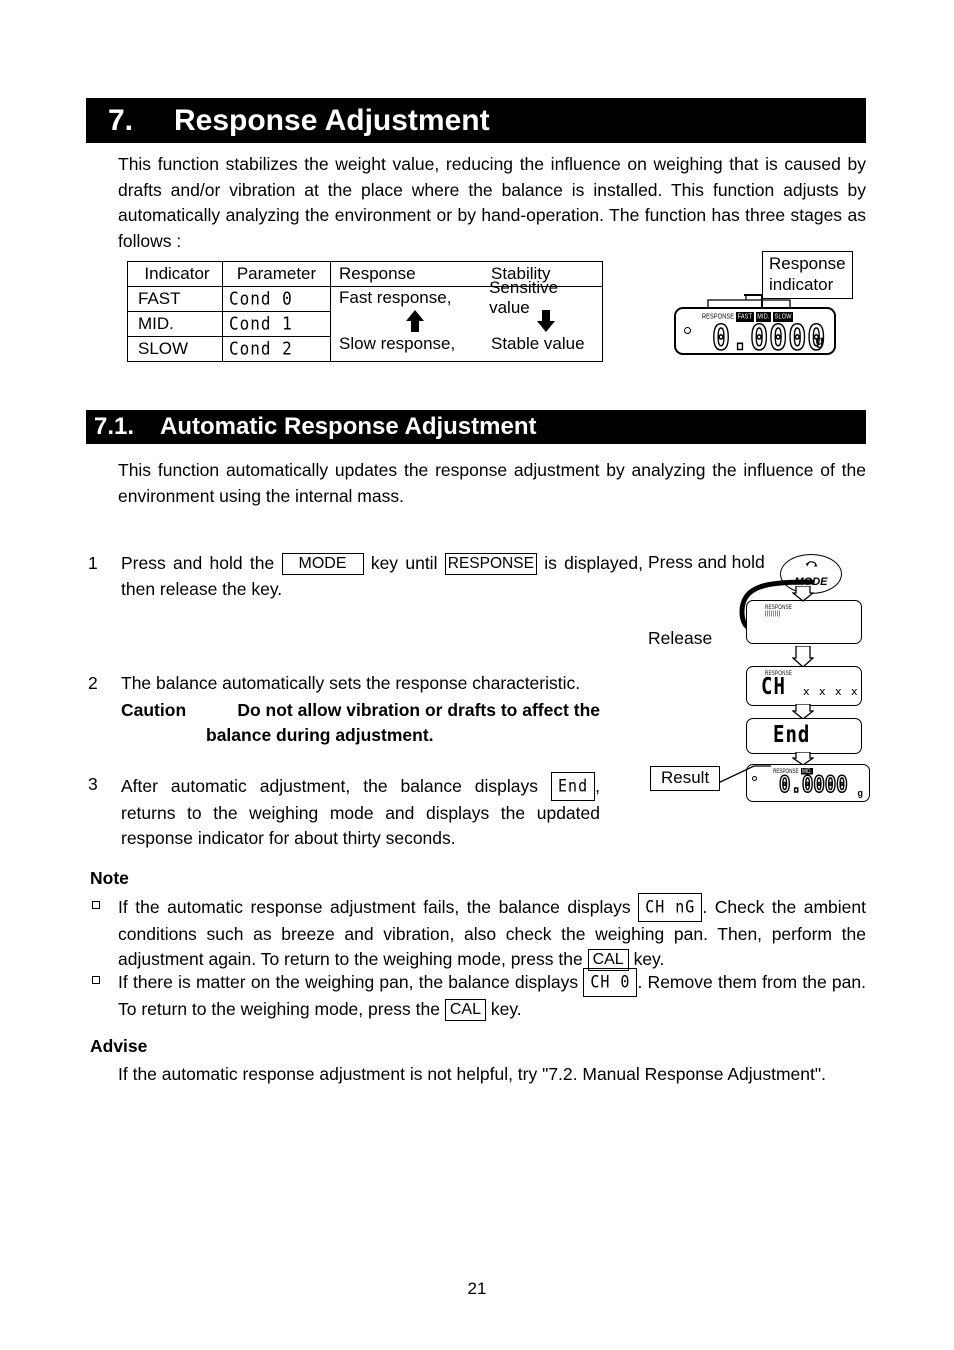  I want to click on caution-text-2: balance during adjustment., so click(320, 735).